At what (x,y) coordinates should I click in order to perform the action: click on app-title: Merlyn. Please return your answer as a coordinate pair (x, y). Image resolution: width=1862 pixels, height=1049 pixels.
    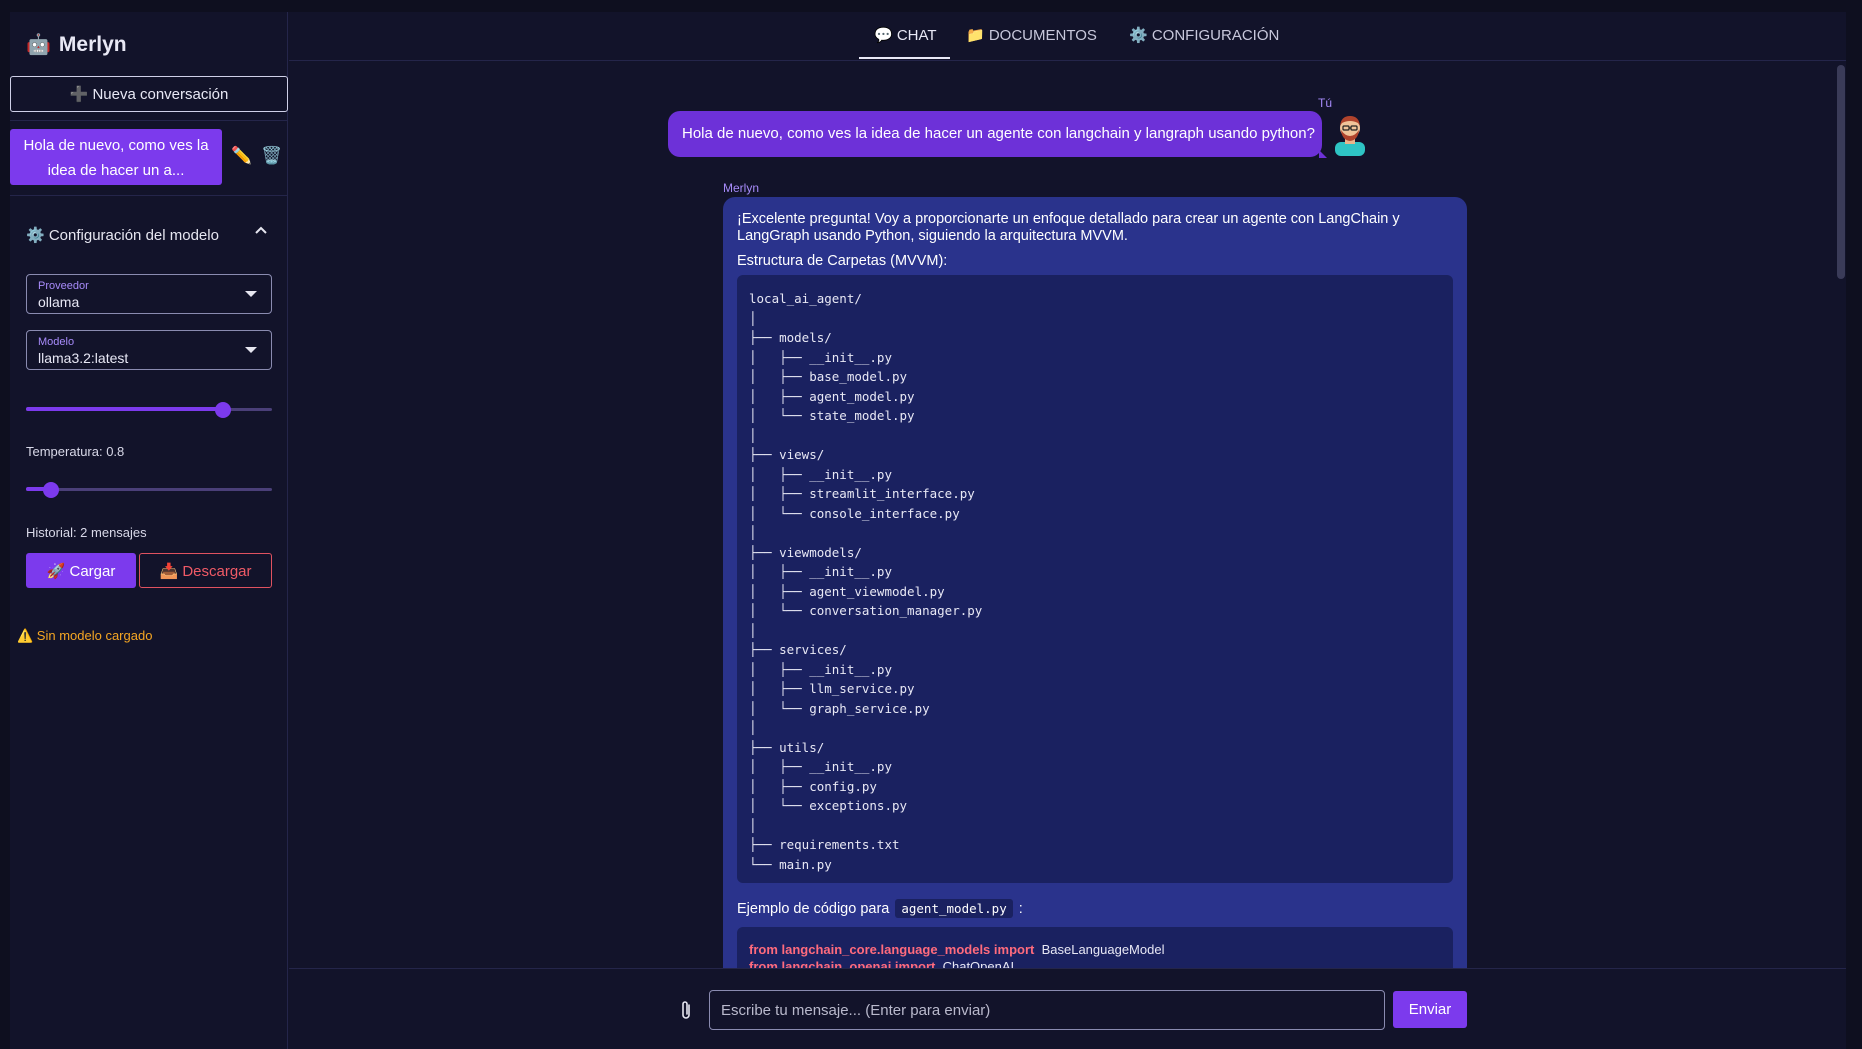
    Looking at the image, I should click on (92, 44).